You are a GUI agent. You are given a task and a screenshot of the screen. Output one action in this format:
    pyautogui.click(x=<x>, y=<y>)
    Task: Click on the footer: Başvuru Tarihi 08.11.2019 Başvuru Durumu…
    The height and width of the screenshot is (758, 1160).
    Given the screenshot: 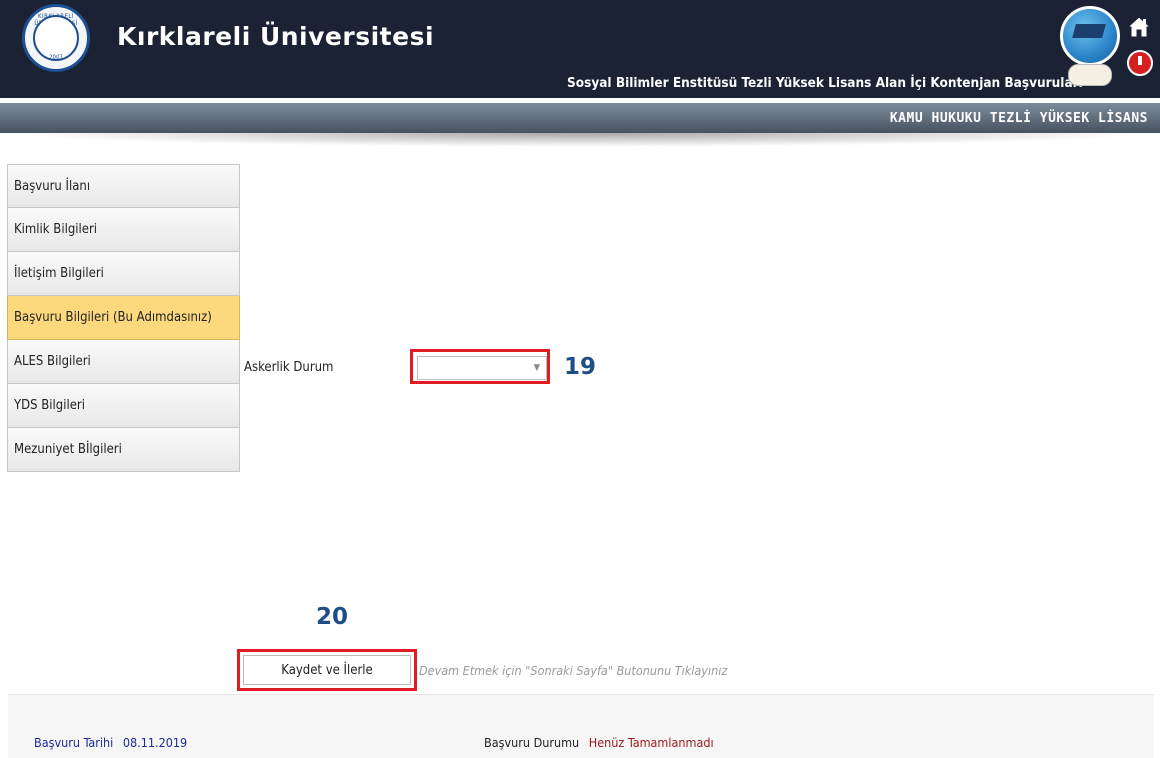 What is the action you would take?
    pyautogui.click(x=581, y=726)
    